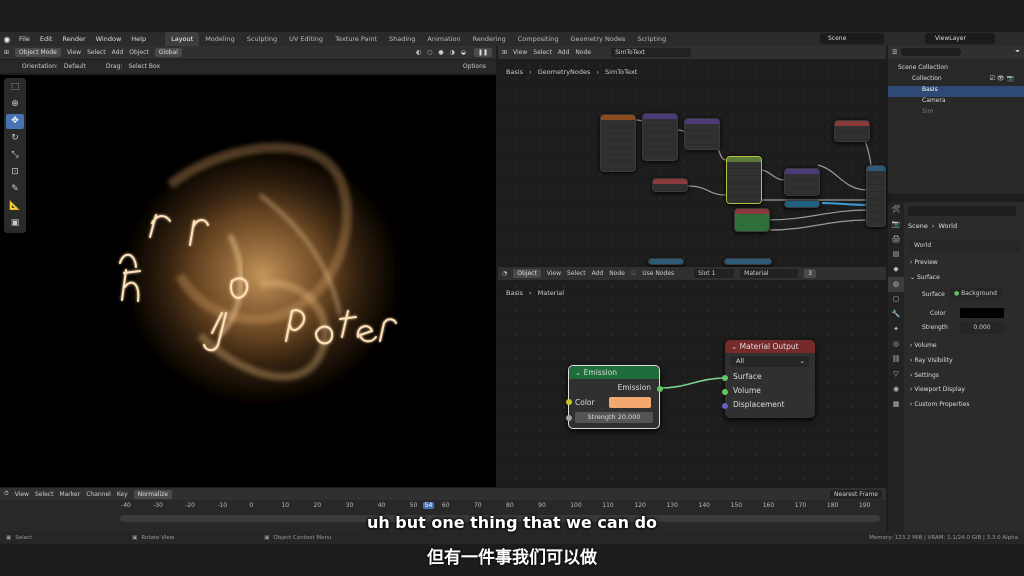 The width and height of the screenshot is (1024, 576). I want to click on orientation-dropdown: Default, so click(75, 66).